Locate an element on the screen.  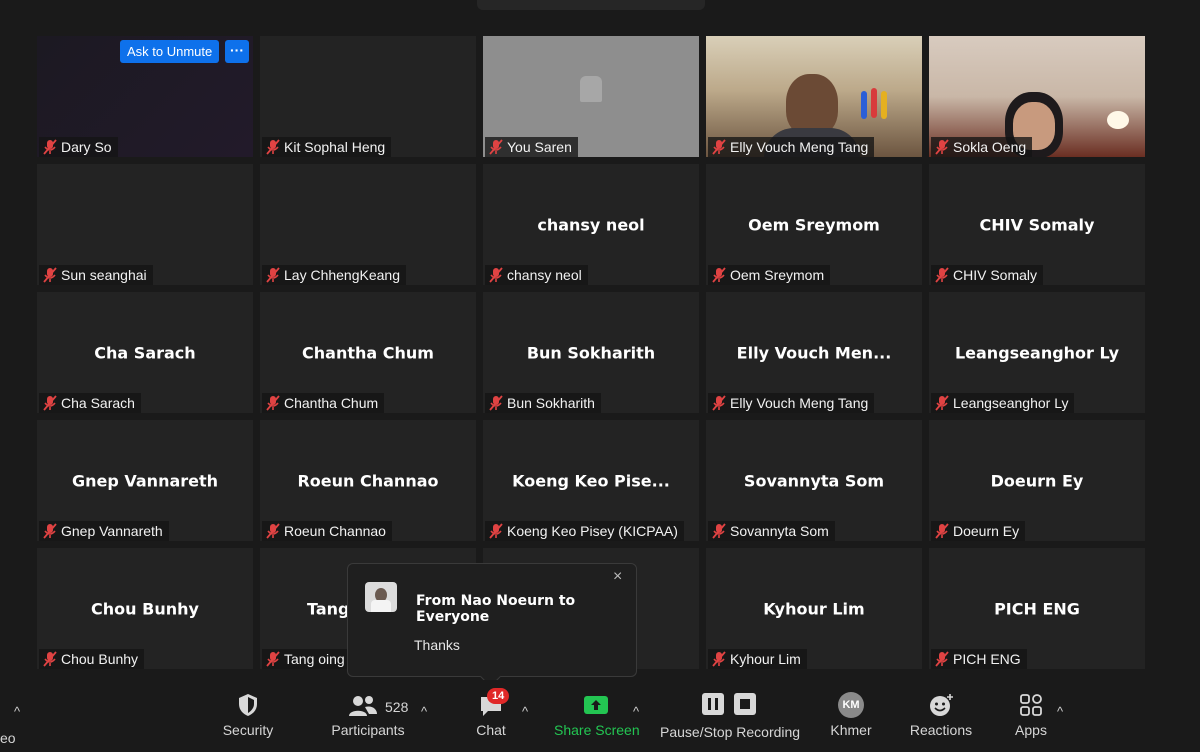
language-label: Khmer is located at coordinates (851, 730).